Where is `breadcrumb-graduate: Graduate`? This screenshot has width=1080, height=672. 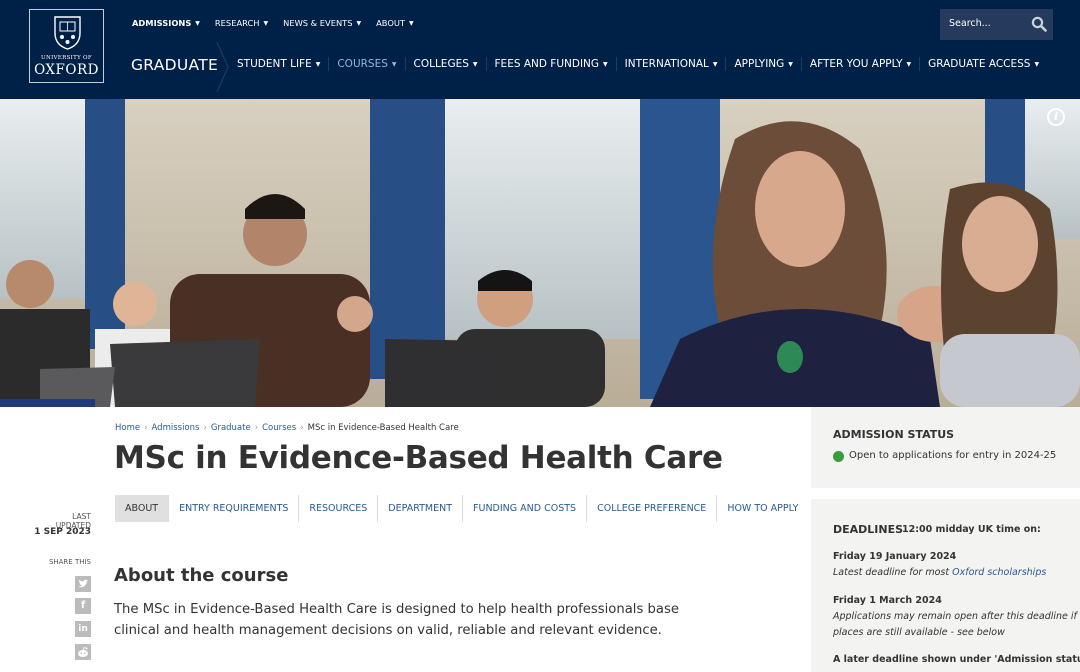 breadcrumb-graduate: Graduate is located at coordinates (231, 428).